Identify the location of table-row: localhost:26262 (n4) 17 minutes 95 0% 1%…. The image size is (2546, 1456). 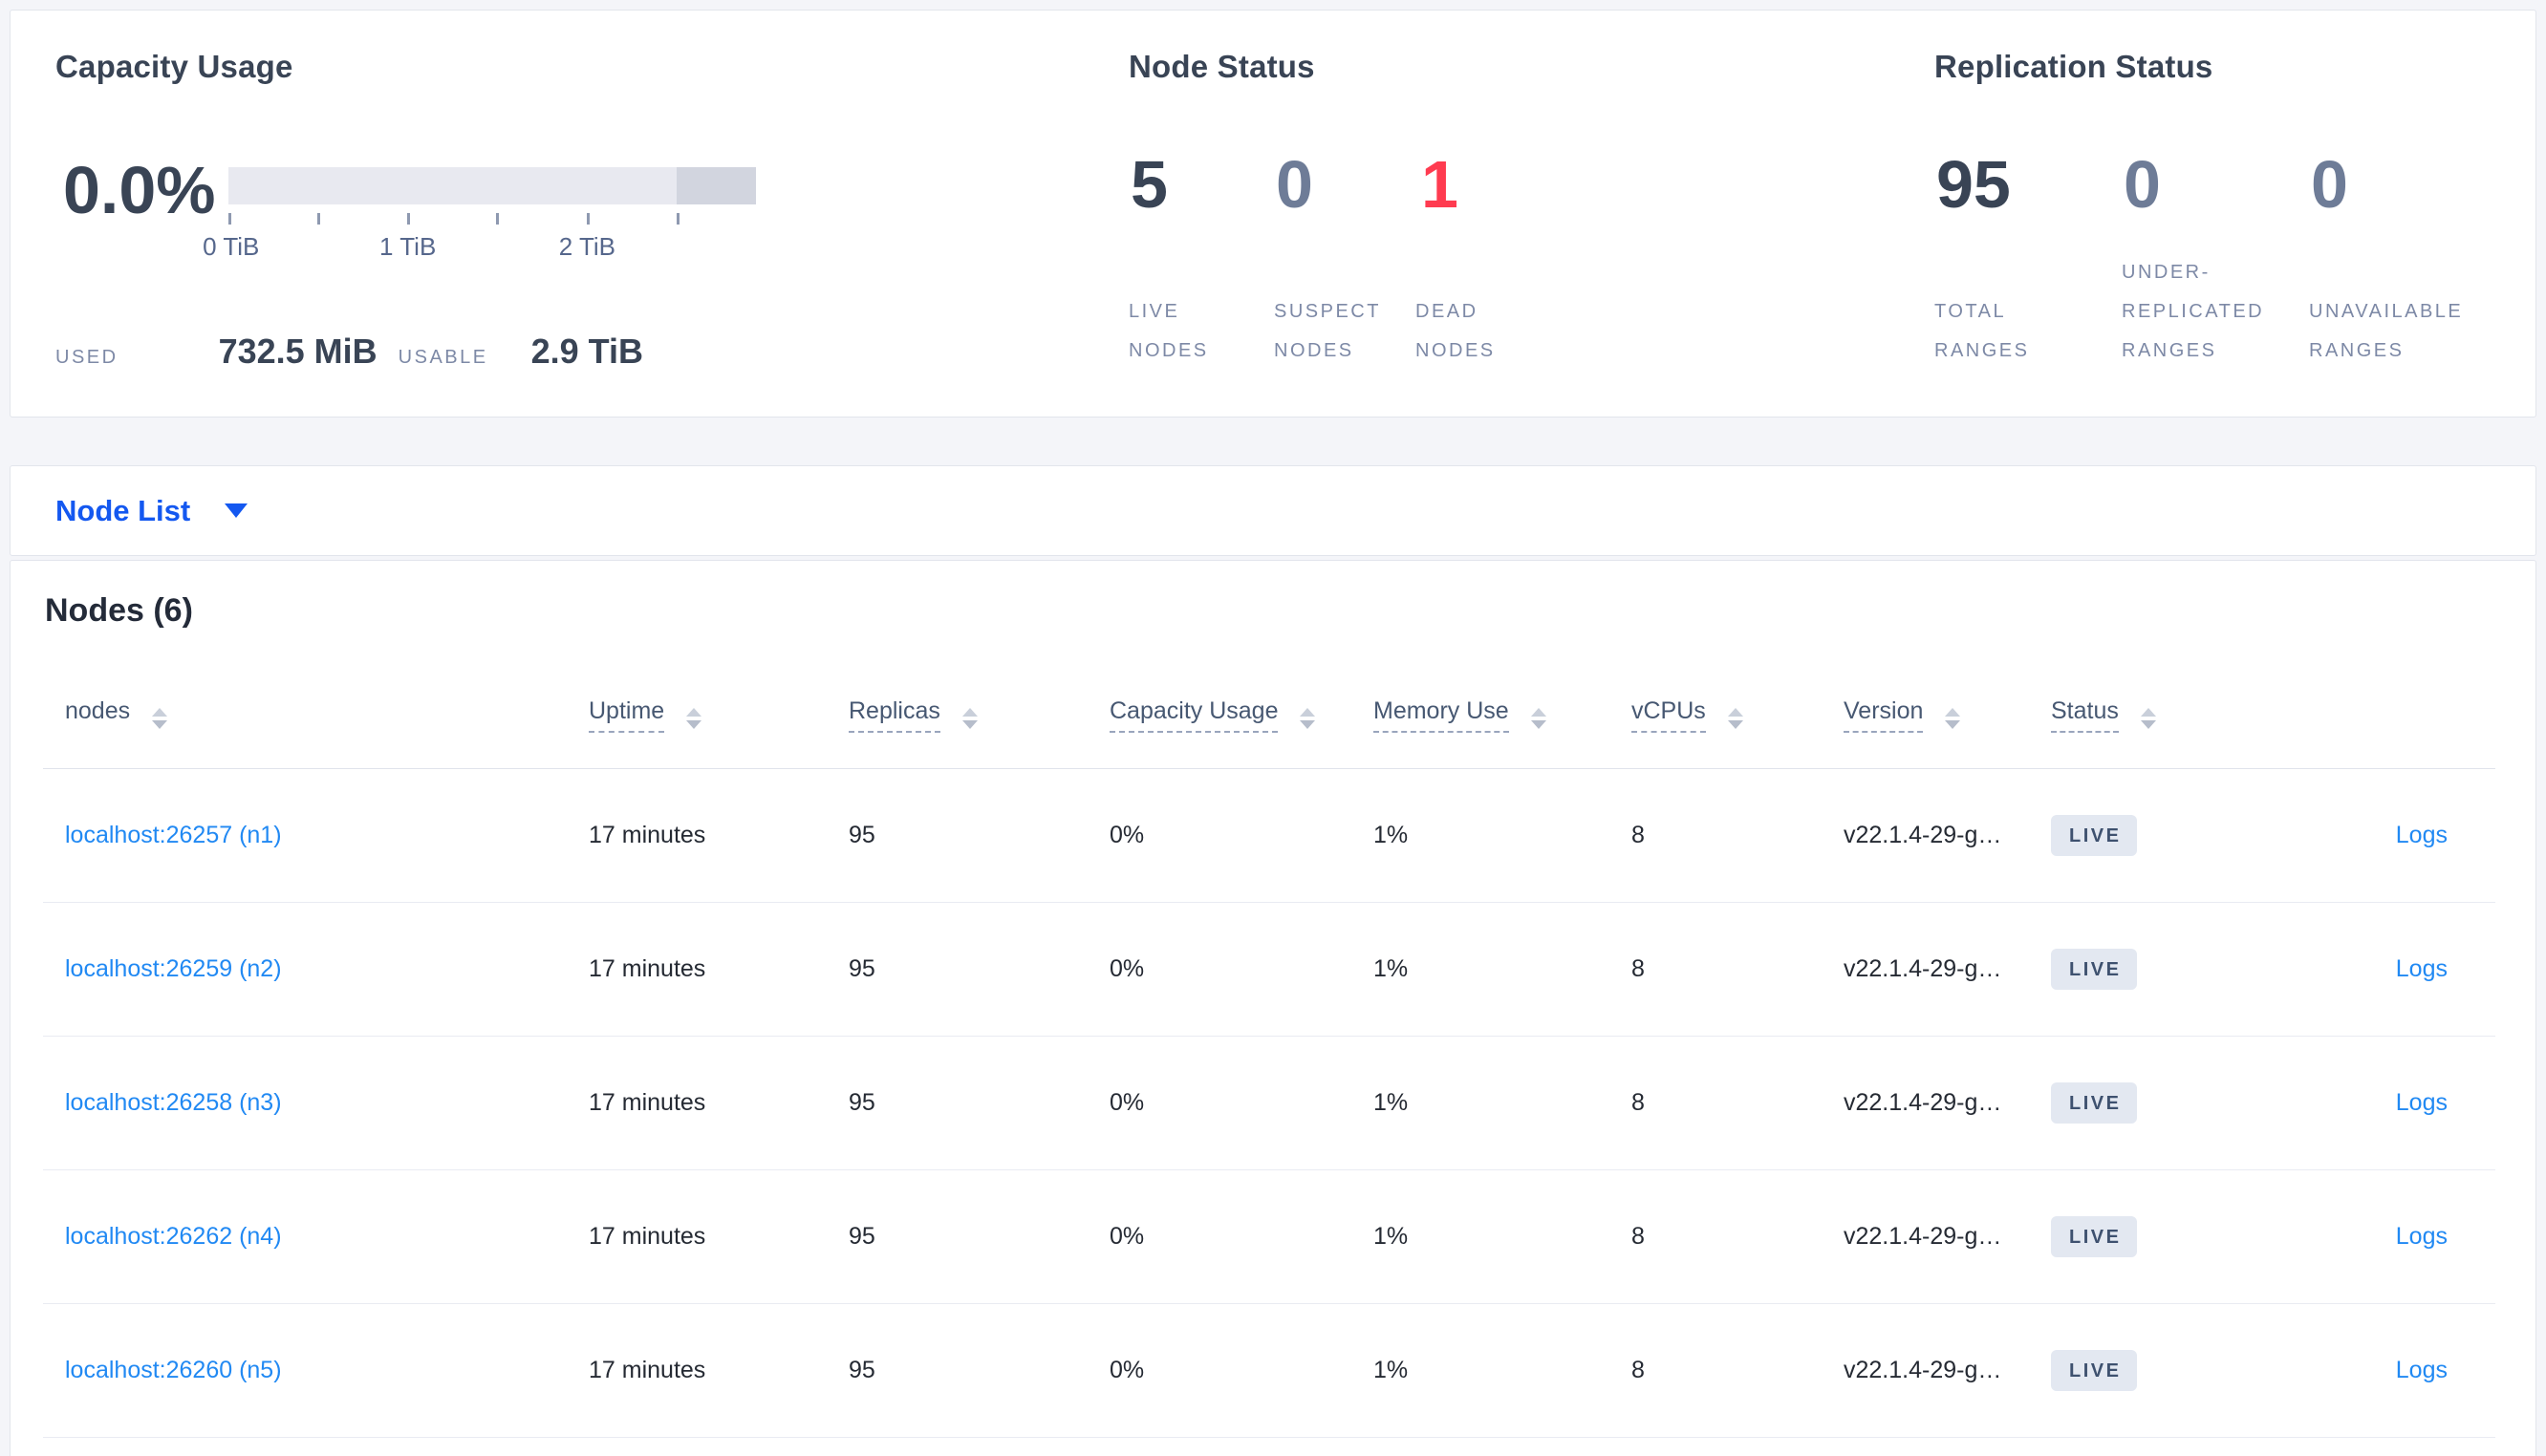
(1269, 1237).